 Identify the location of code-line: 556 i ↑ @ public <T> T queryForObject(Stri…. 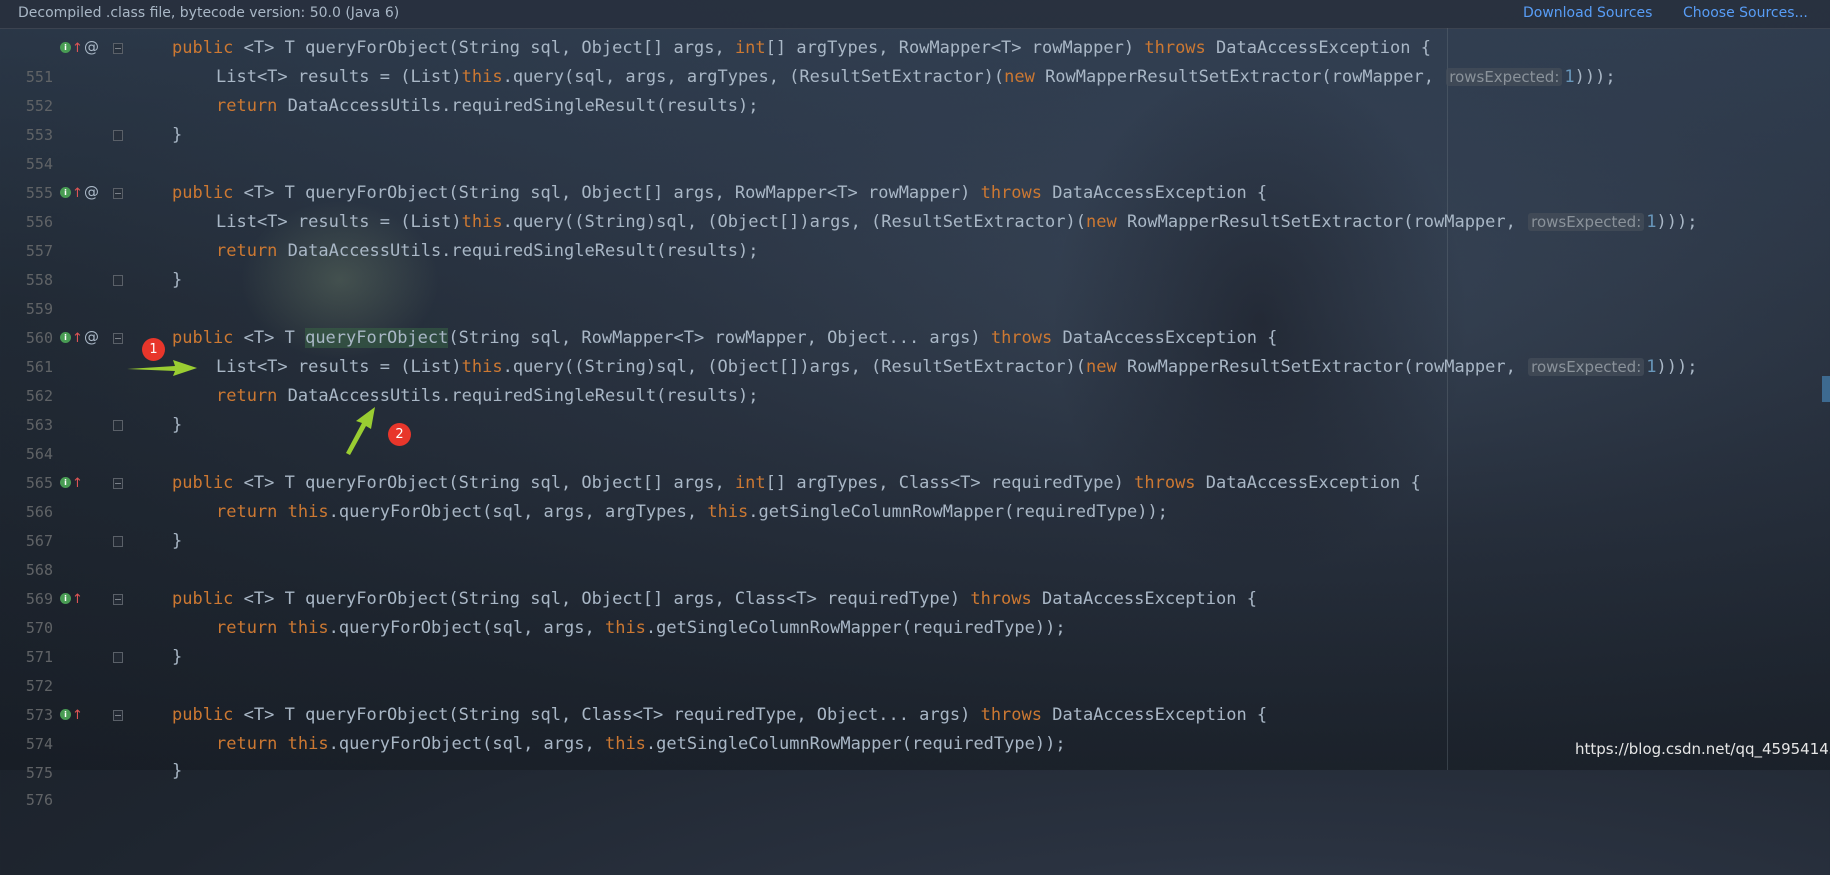
(915, 204).